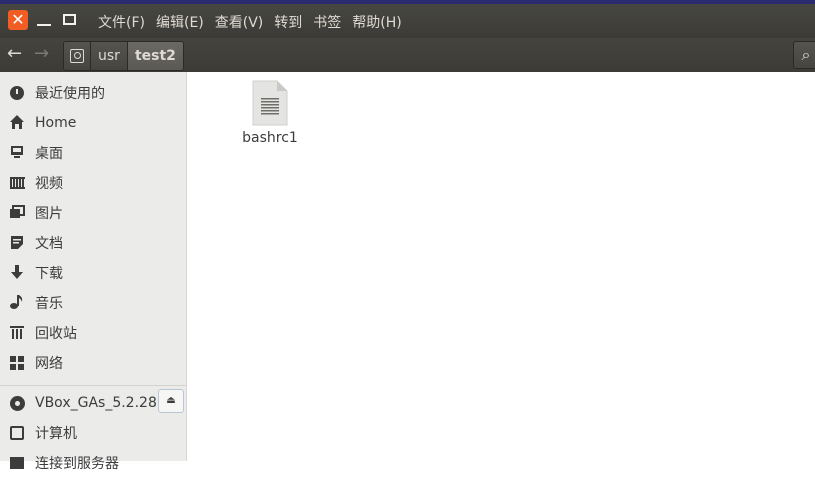 The width and height of the screenshot is (815, 478). Describe the element at coordinates (56, 434) in the screenshot. I see `sidebar-item-label: 计算机` at that location.